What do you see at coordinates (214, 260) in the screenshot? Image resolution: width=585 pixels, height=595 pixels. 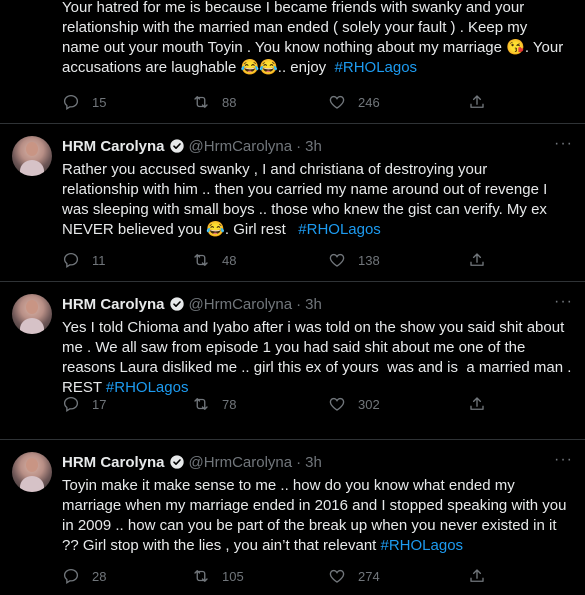 I see `retweet-button: 48` at bounding box center [214, 260].